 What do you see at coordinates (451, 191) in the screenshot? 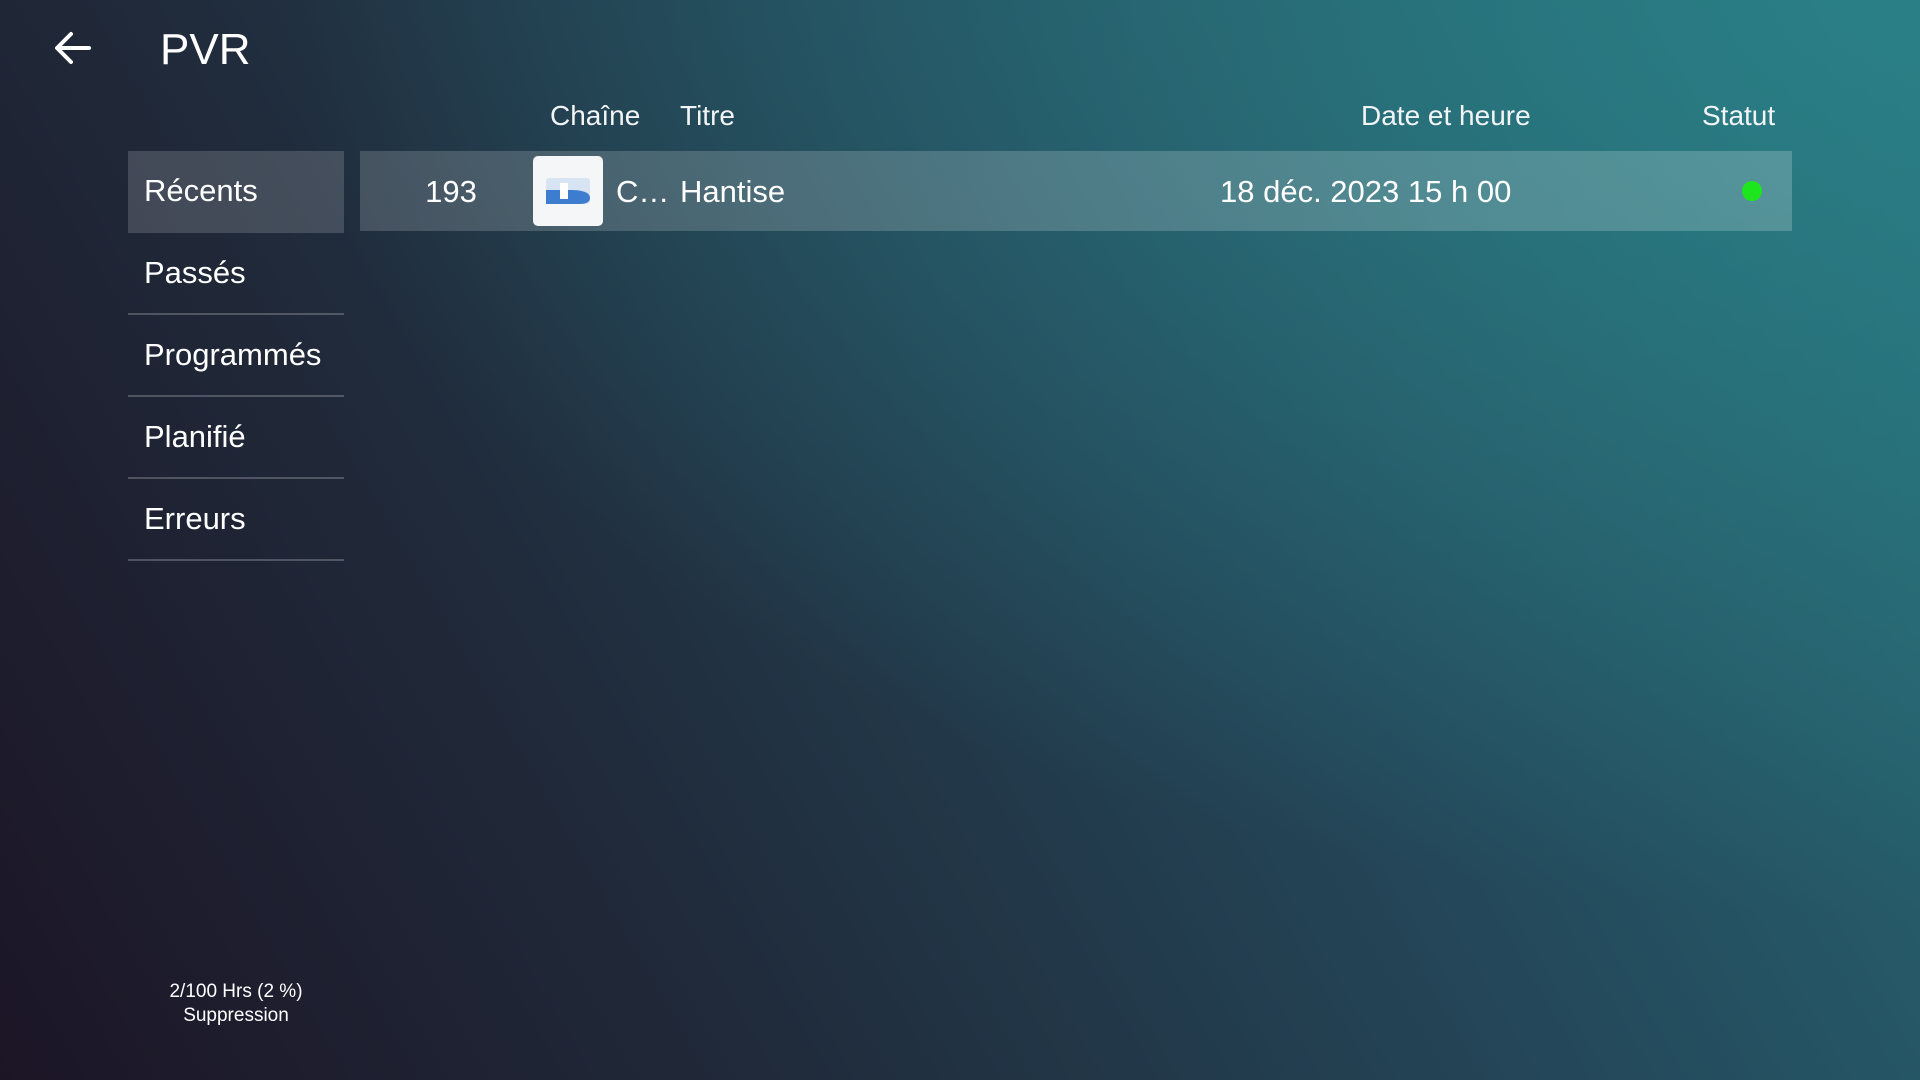
I see `channel-number: 193` at bounding box center [451, 191].